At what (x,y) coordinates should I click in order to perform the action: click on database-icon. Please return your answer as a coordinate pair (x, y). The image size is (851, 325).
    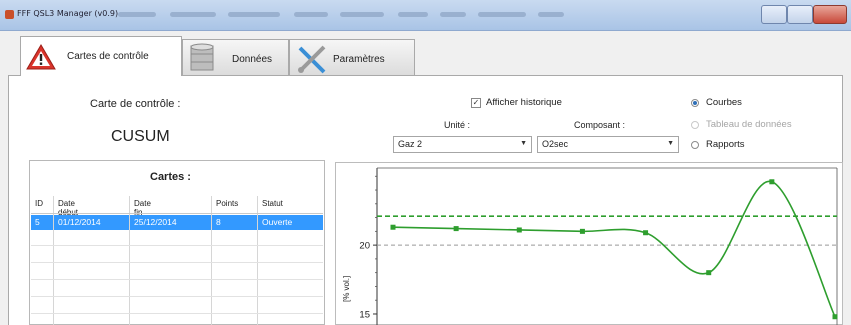
    Looking at the image, I should click on (202, 57).